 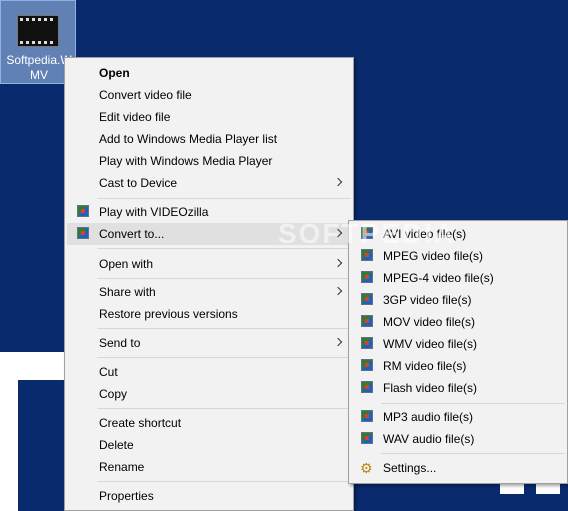 What do you see at coordinates (209, 264) in the screenshot?
I see `menu-item-open-with: Open with` at bounding box center [209, 264].